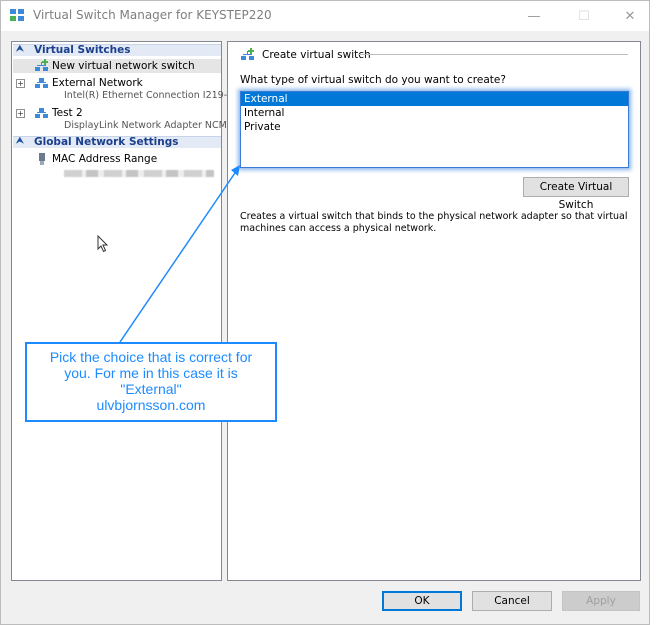 This screenshot has height=625, width=656. What do you see at coordinates (151, 389) in the screenshot?
I see `callout-line: "External"` at bounding box center [151, 389].